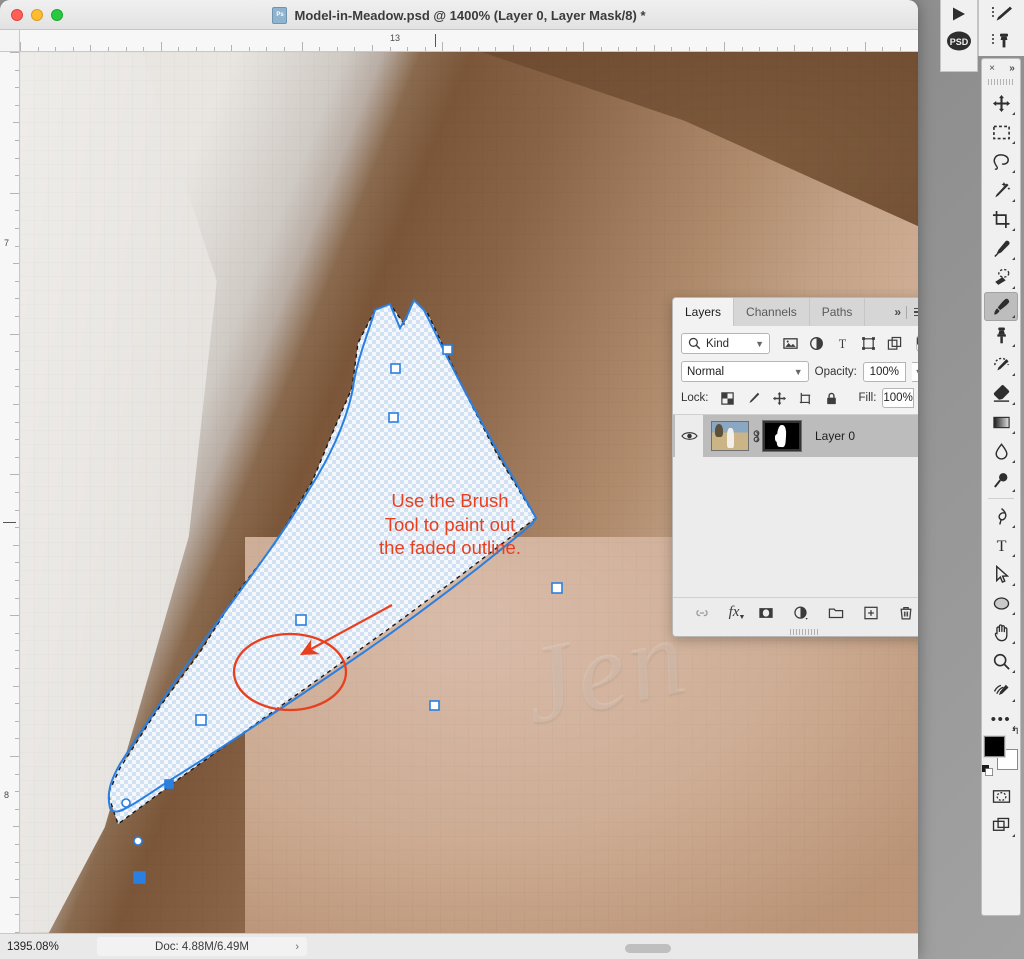 The width and height of the screenshot is (1024, 959). What do you see at coordinates (727, 398) in the screenshot?
I see `lock-transparency-icon` at bounding box center [727, 398].